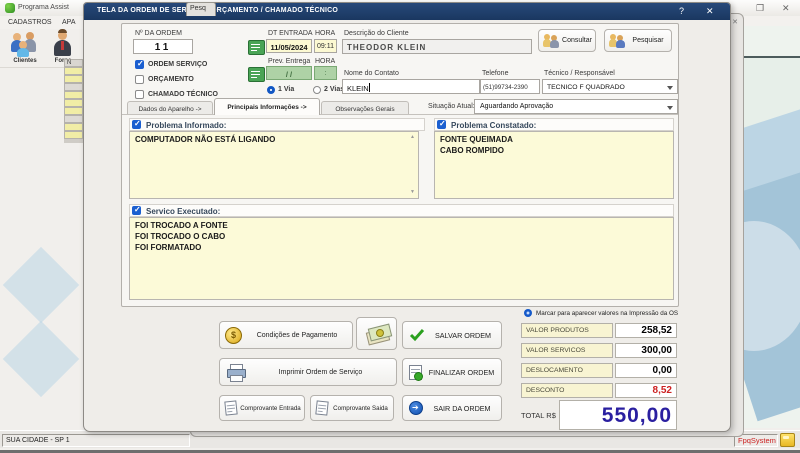  Describe the element at coordinates (710, 11) in the screenshot. I see `dialog-close-icon: ✕` at that location.